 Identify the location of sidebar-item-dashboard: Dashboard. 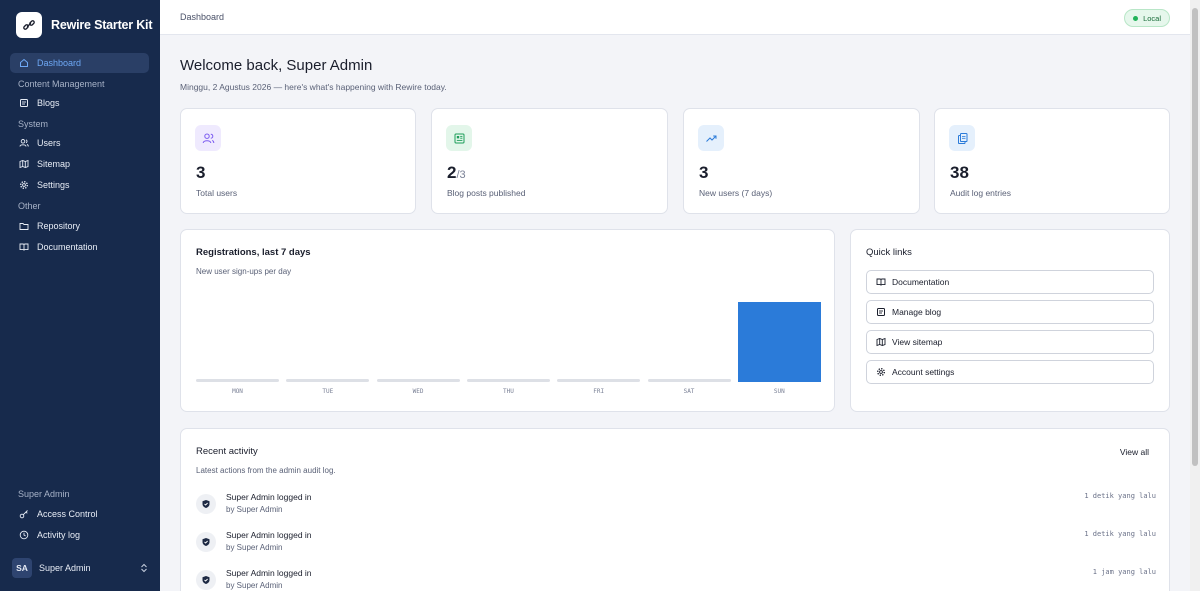
(79, 63).